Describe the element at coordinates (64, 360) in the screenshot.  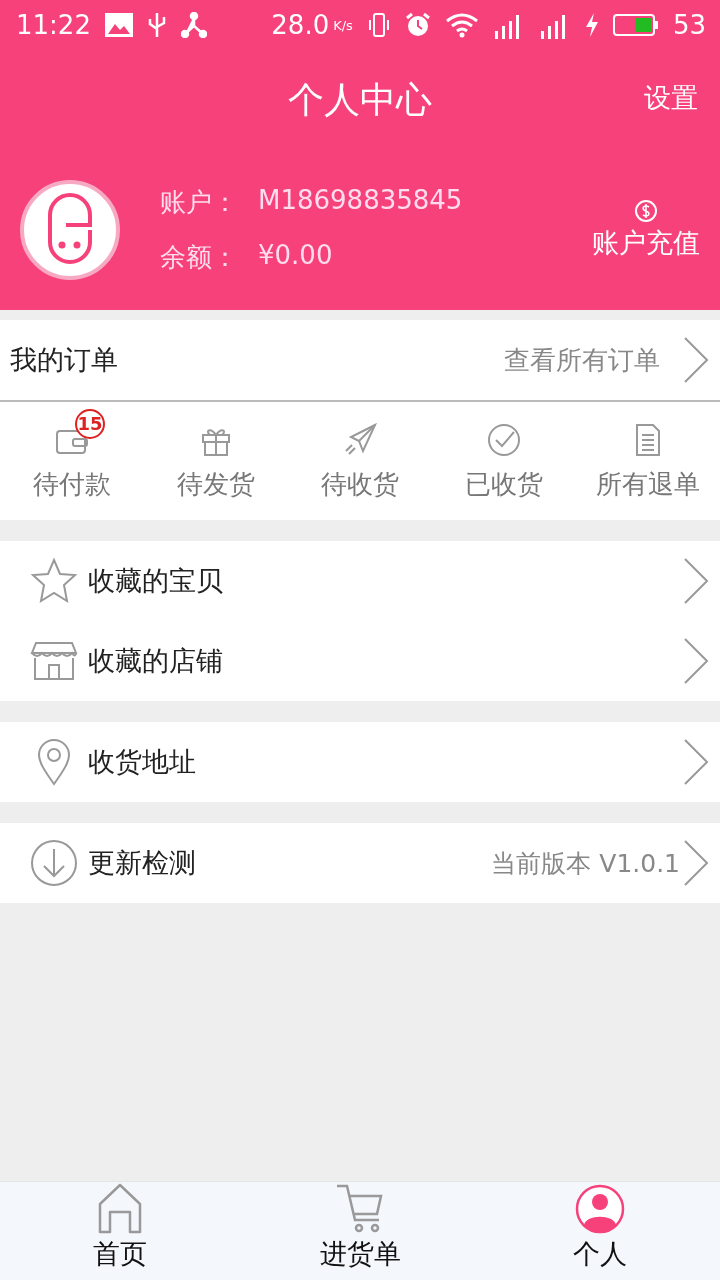
I see `section-title: 我的订单` at that location.